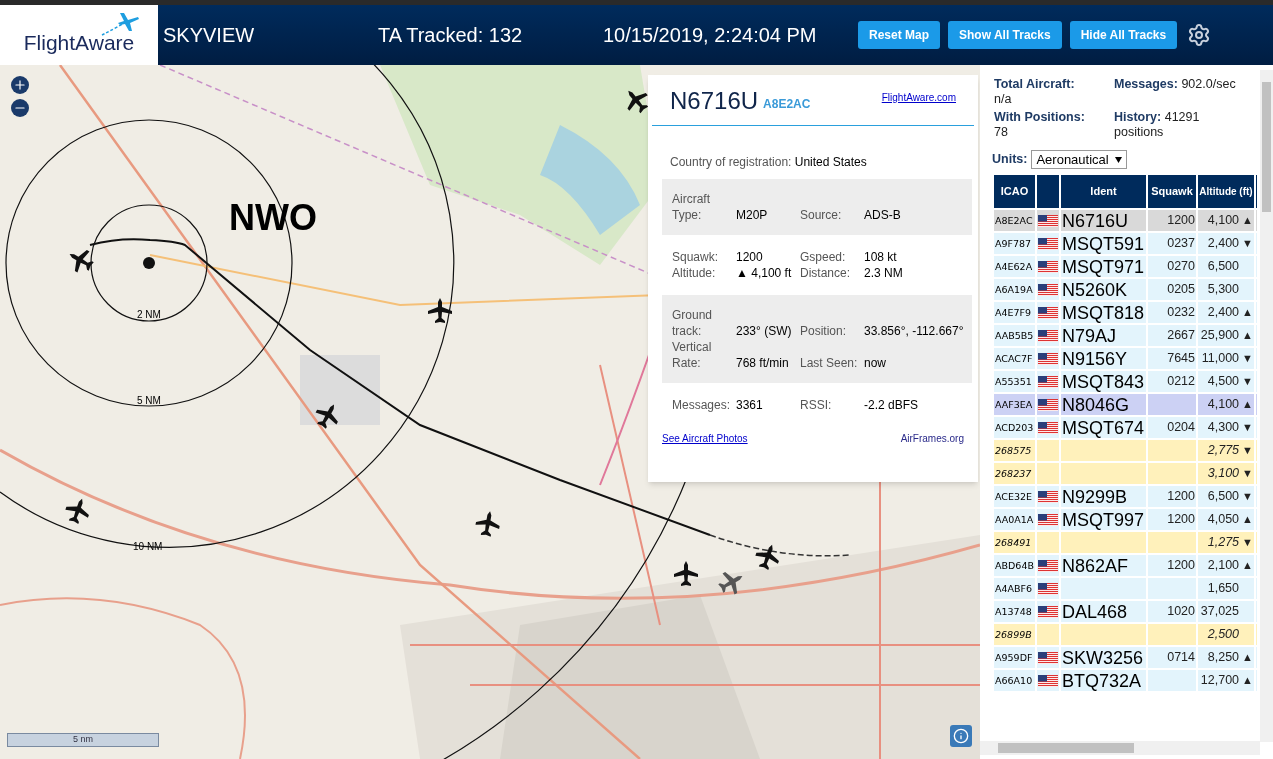 The width and height of the screenshot is (1273, 759). Describe the element at coordinates (1172, 427) in the screenshot. I see `squawk-cell: 0204` at that location.